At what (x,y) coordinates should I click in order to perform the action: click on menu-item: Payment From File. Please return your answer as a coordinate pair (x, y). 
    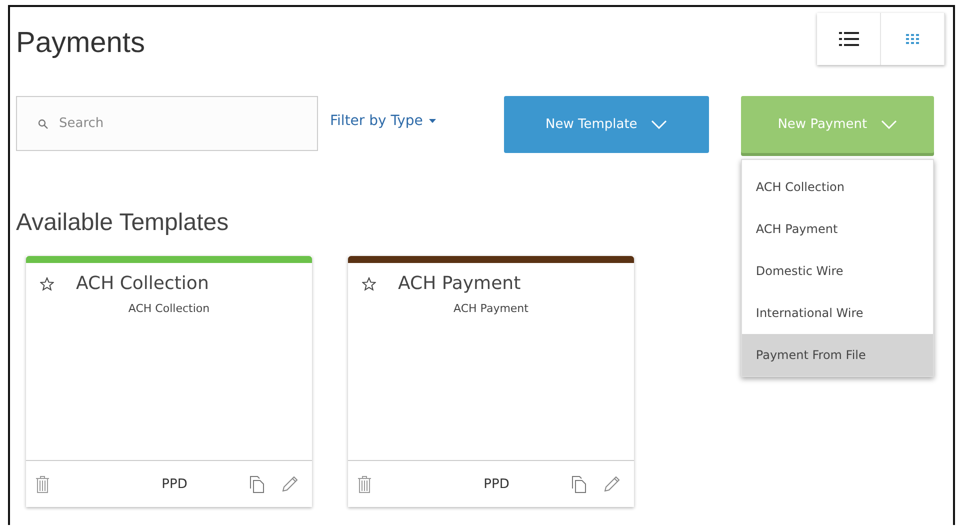
    Looking at the image, I should click on (837, 355).